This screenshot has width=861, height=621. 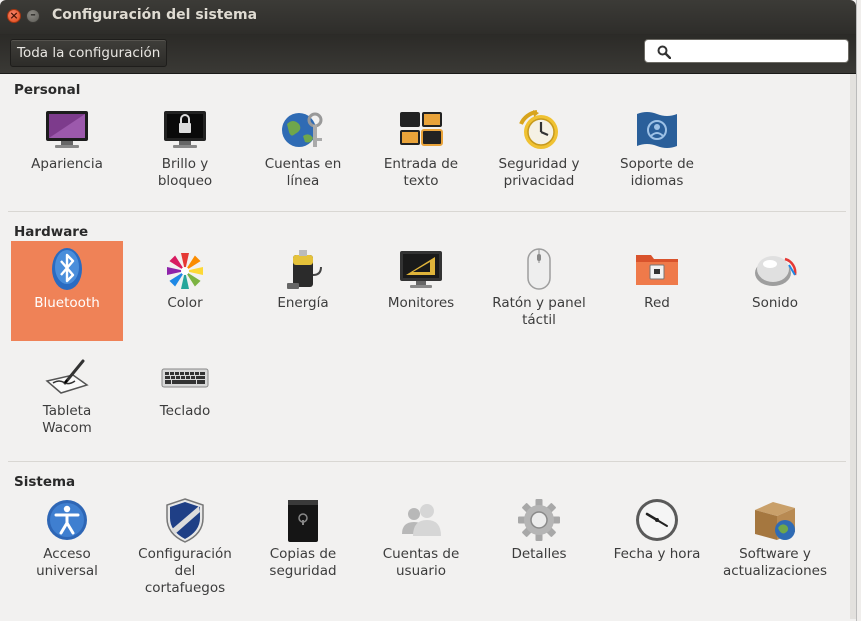 What do you see at coordinates (303, 521) in the screenshot?
I see `backup-icon` at bounding box center [303, 521].